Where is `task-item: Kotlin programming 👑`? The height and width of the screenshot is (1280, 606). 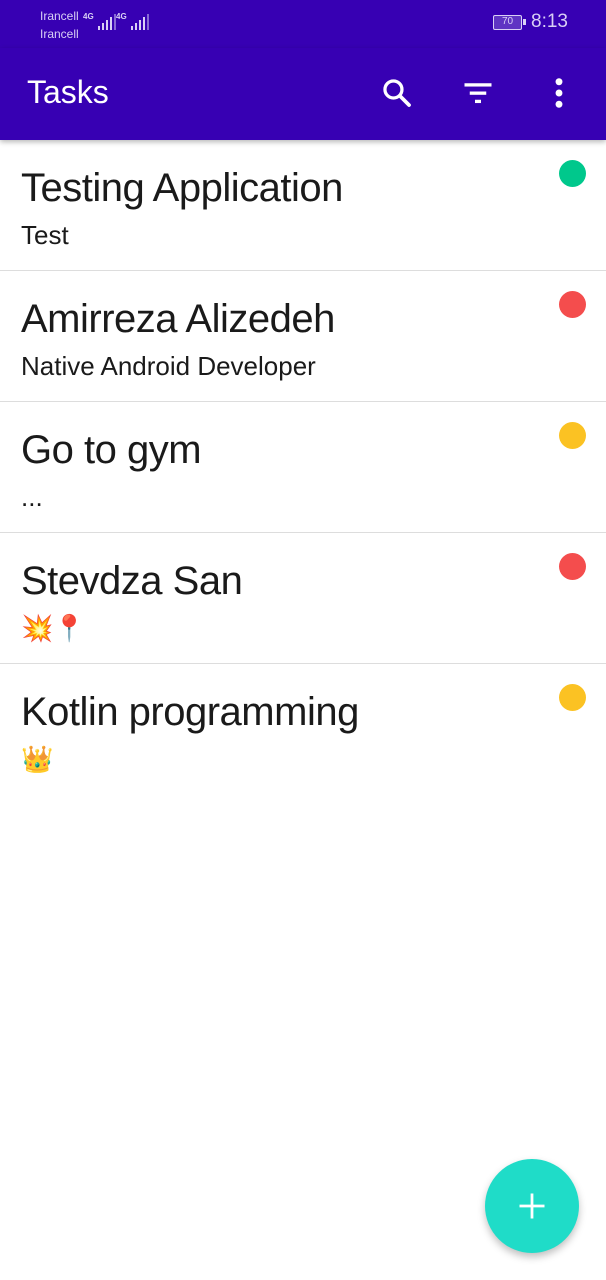 task-item: Kotlin programming 👑 is located at coordinates (303, 729).